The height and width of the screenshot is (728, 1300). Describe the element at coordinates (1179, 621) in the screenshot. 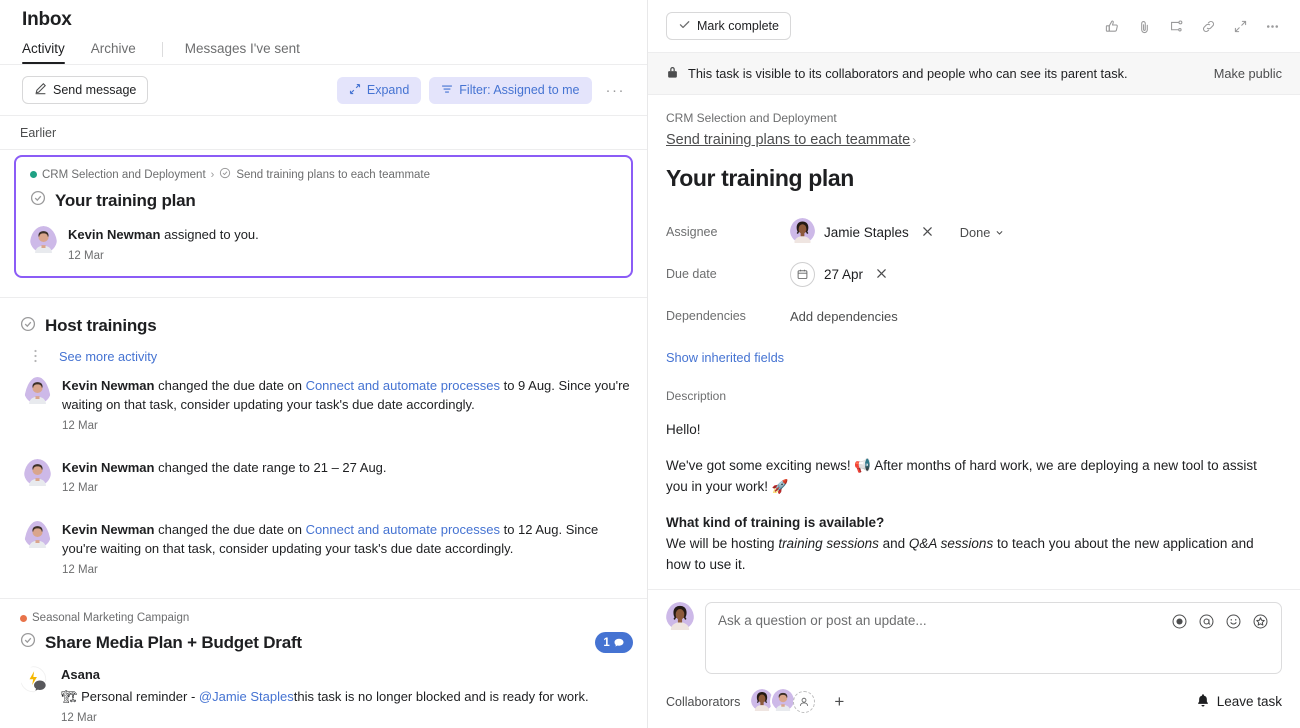

I see `record-icon` at that location.